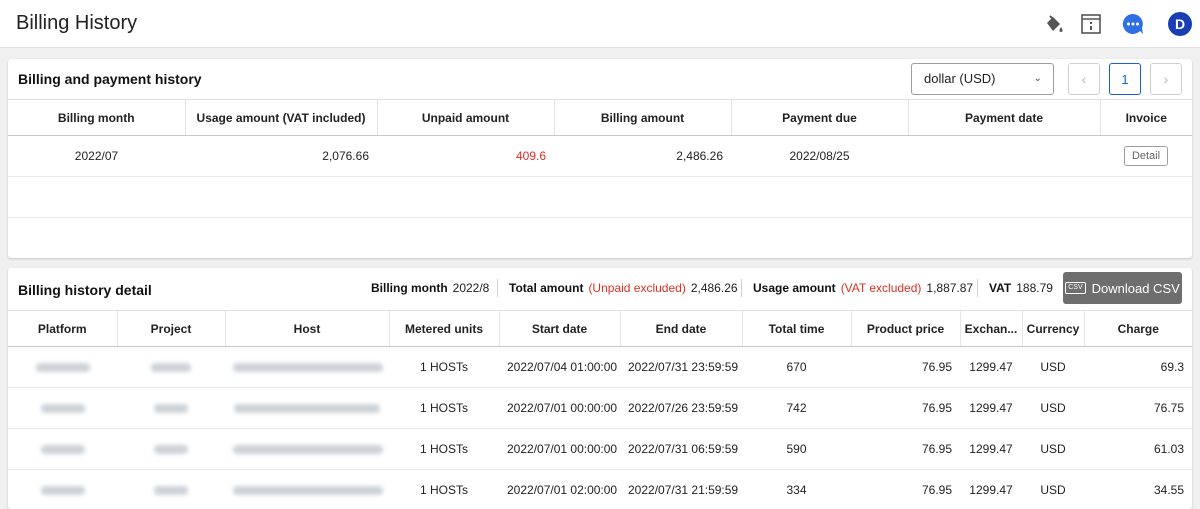  What do you see at coordinates (97, 117) in the screenshot?
I see `column-header: Billing month` at bounding box center [97, 117].